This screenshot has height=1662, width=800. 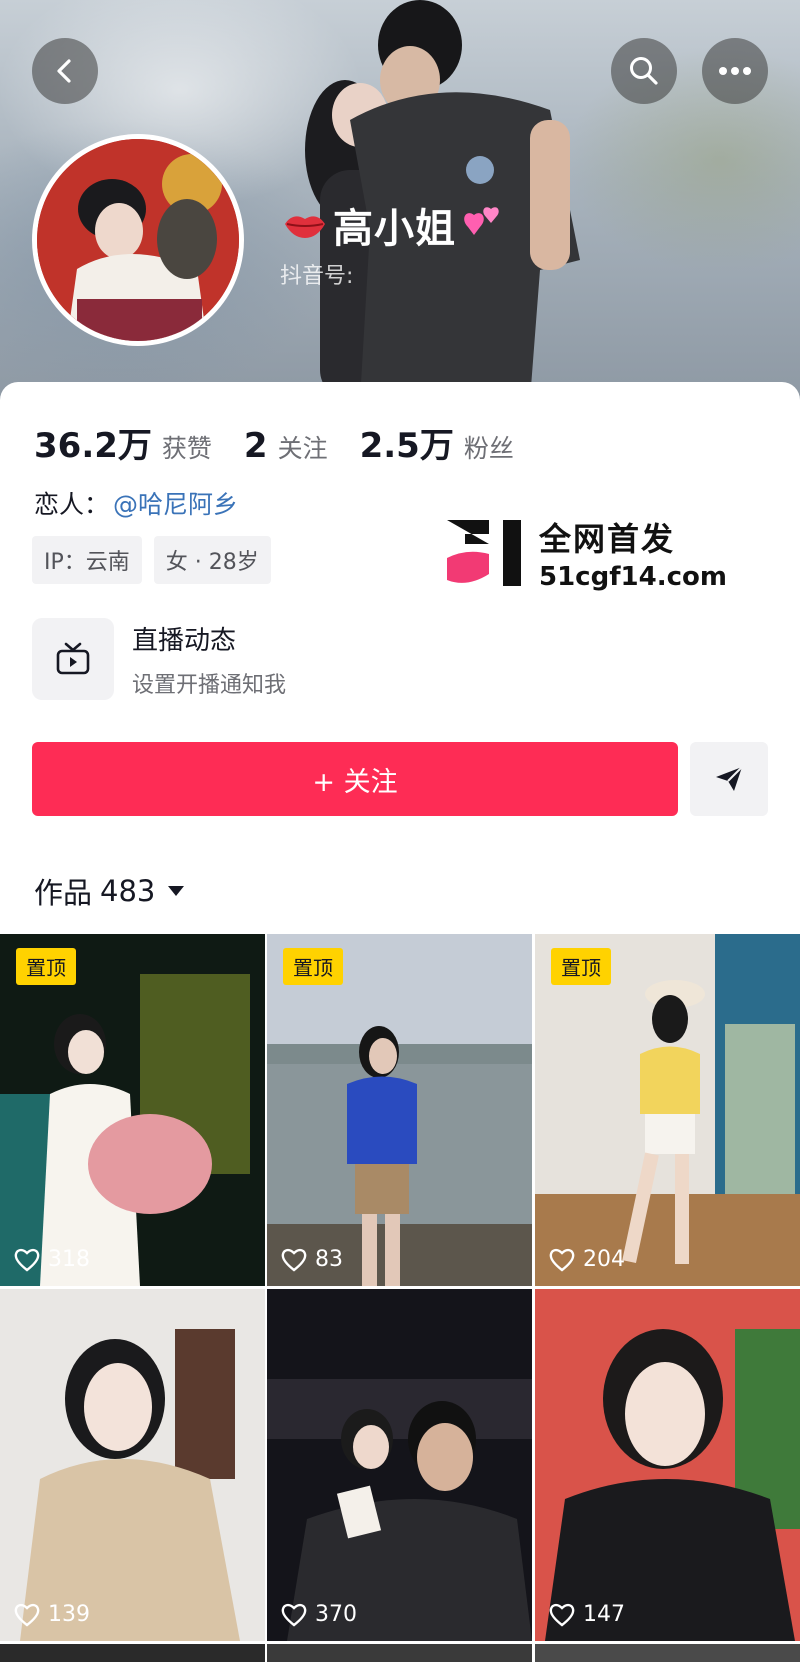 I want to click on avatar-image, so click(x=138, y=240).